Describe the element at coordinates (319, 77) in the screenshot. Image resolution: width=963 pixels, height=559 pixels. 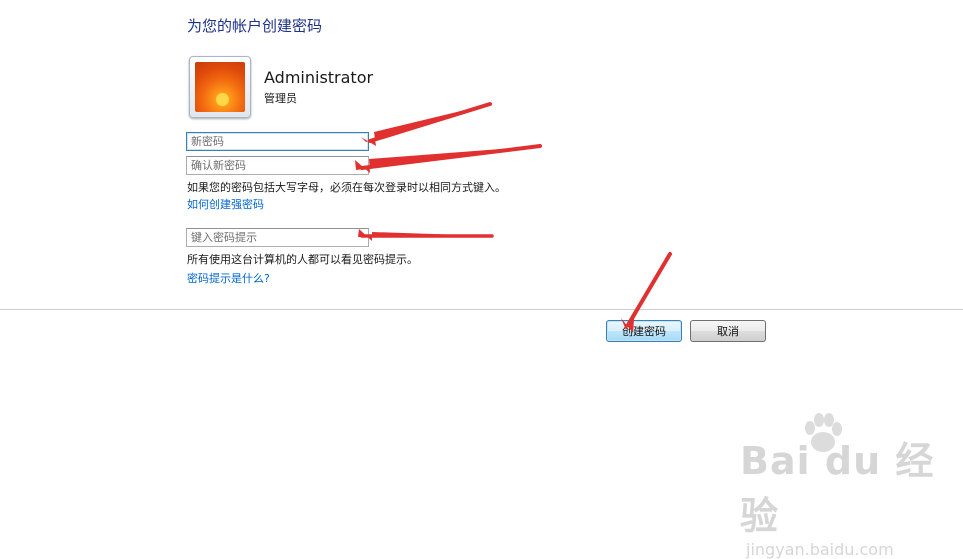
I see `account-name: Administrator` at that location.